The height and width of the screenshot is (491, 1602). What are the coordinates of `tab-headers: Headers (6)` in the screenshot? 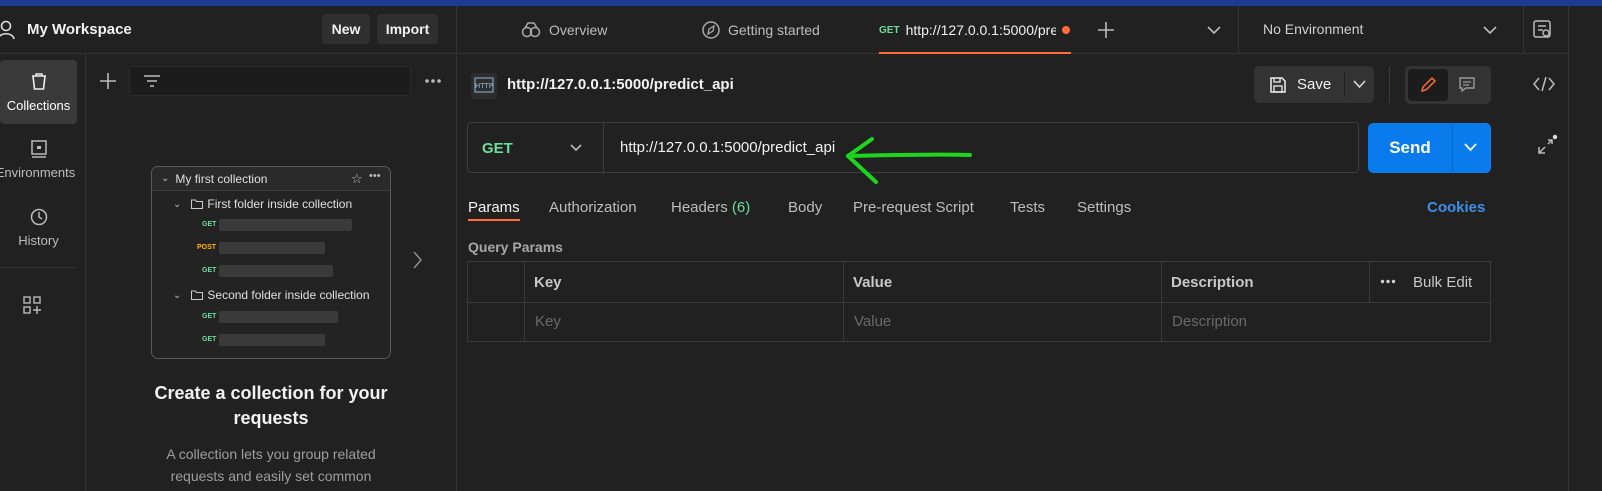 It's located at (710, 207).